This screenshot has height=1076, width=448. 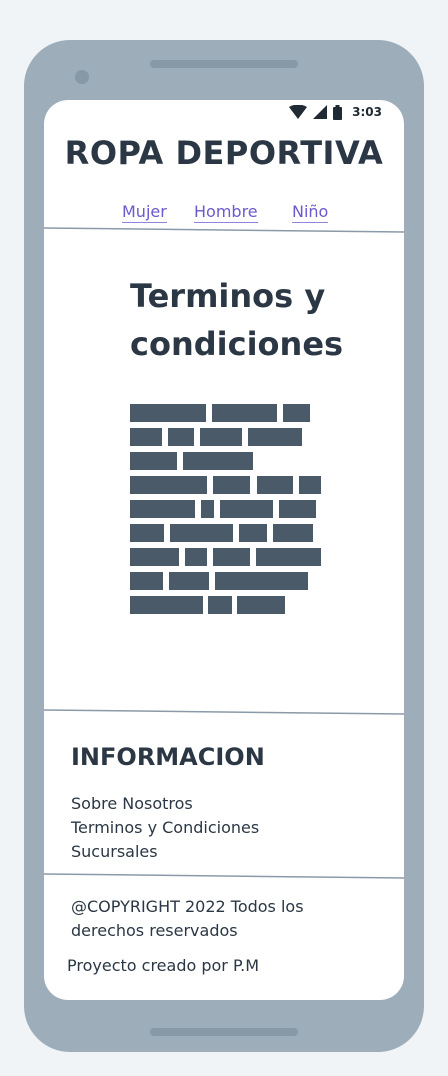 What do you see at coordinates (298, 112) in the screenshot?
I see `wifi-icon` at bounding box center [298, 112].